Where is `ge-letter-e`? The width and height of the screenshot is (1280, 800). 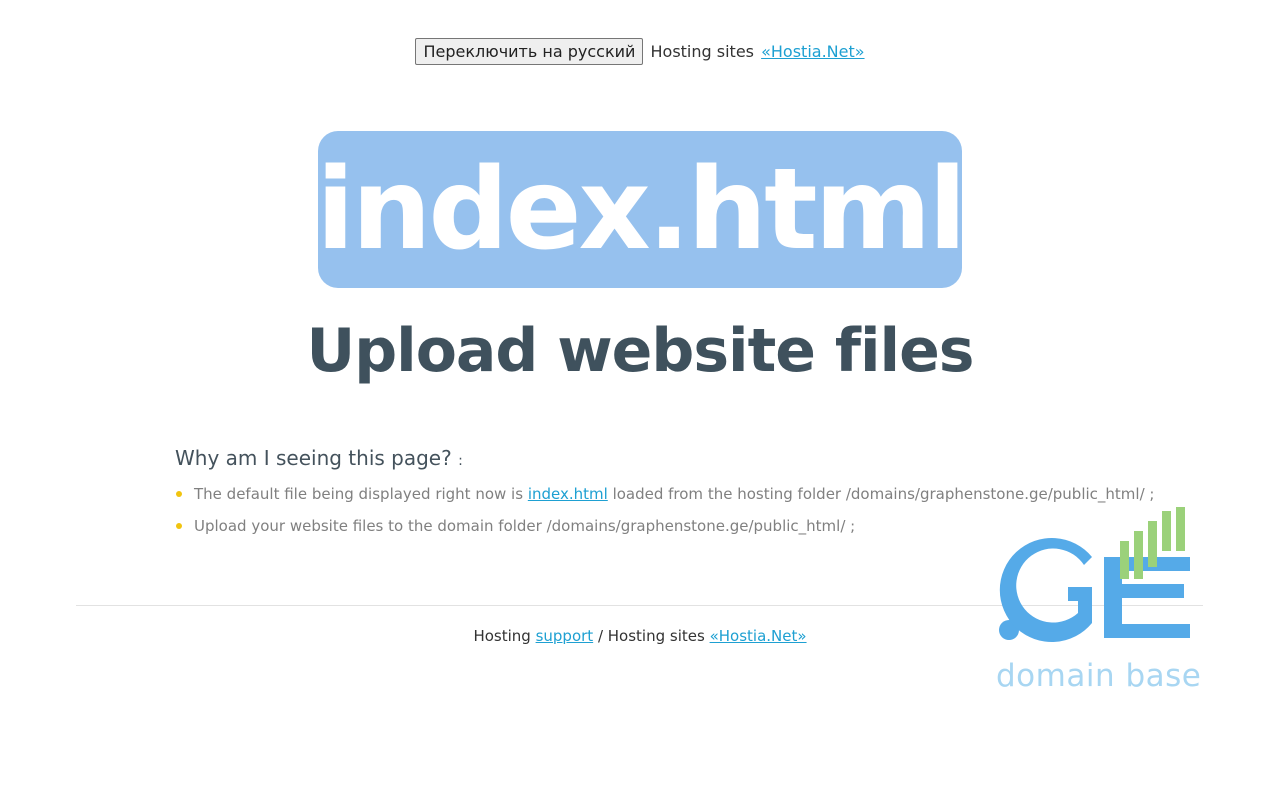 ge-letter-e is located at coordinates (1147, 597).